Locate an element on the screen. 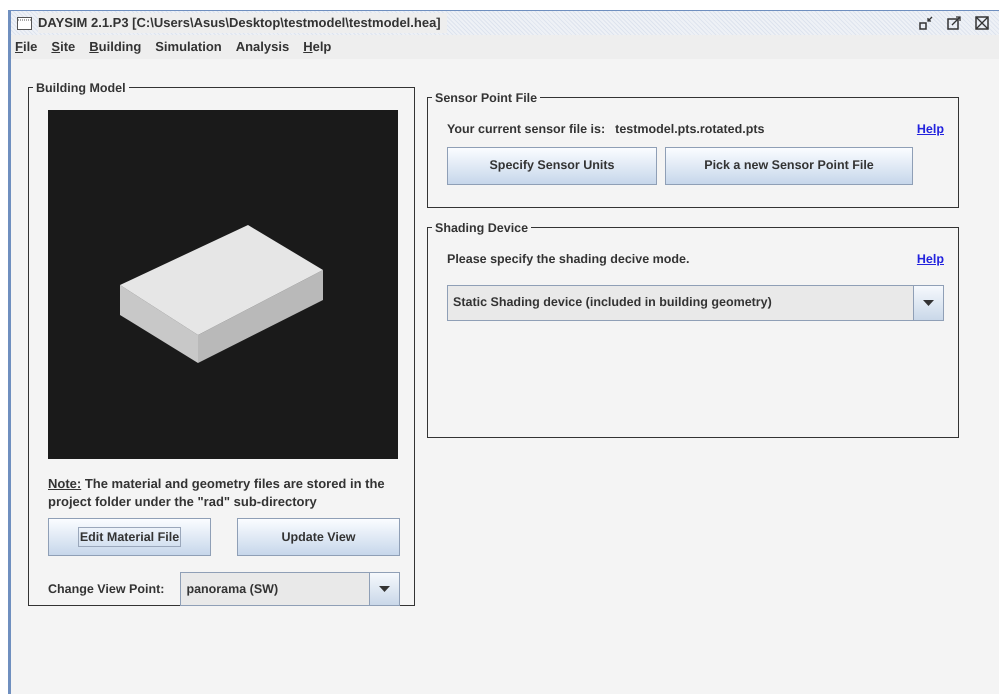 The height and width of the screenshot is (694, 999). note-text: Note: The material and geometry files are stored in the project folder under the "rad" sub-directory is located at coordinates (217, 492).